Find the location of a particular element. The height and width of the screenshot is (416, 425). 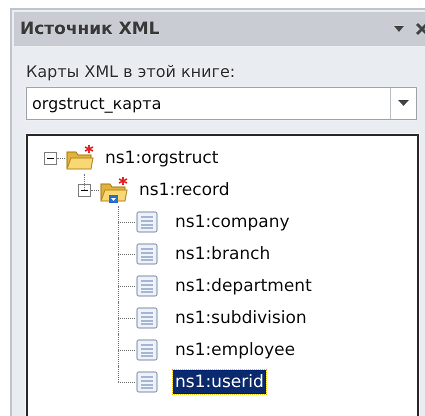

close-icon is located at coordinates (420, 29).